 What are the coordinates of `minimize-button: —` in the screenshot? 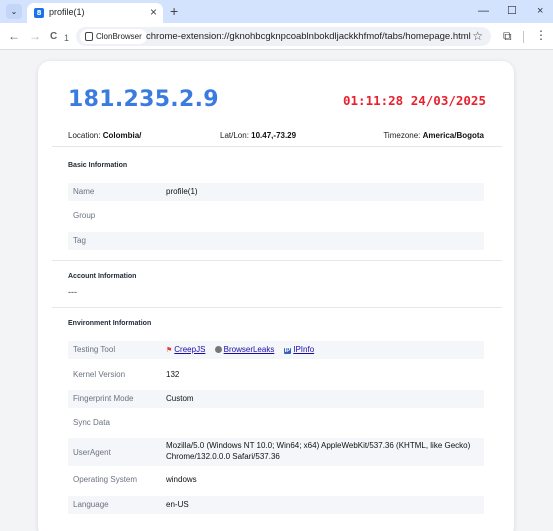 It's located at (483, 11).